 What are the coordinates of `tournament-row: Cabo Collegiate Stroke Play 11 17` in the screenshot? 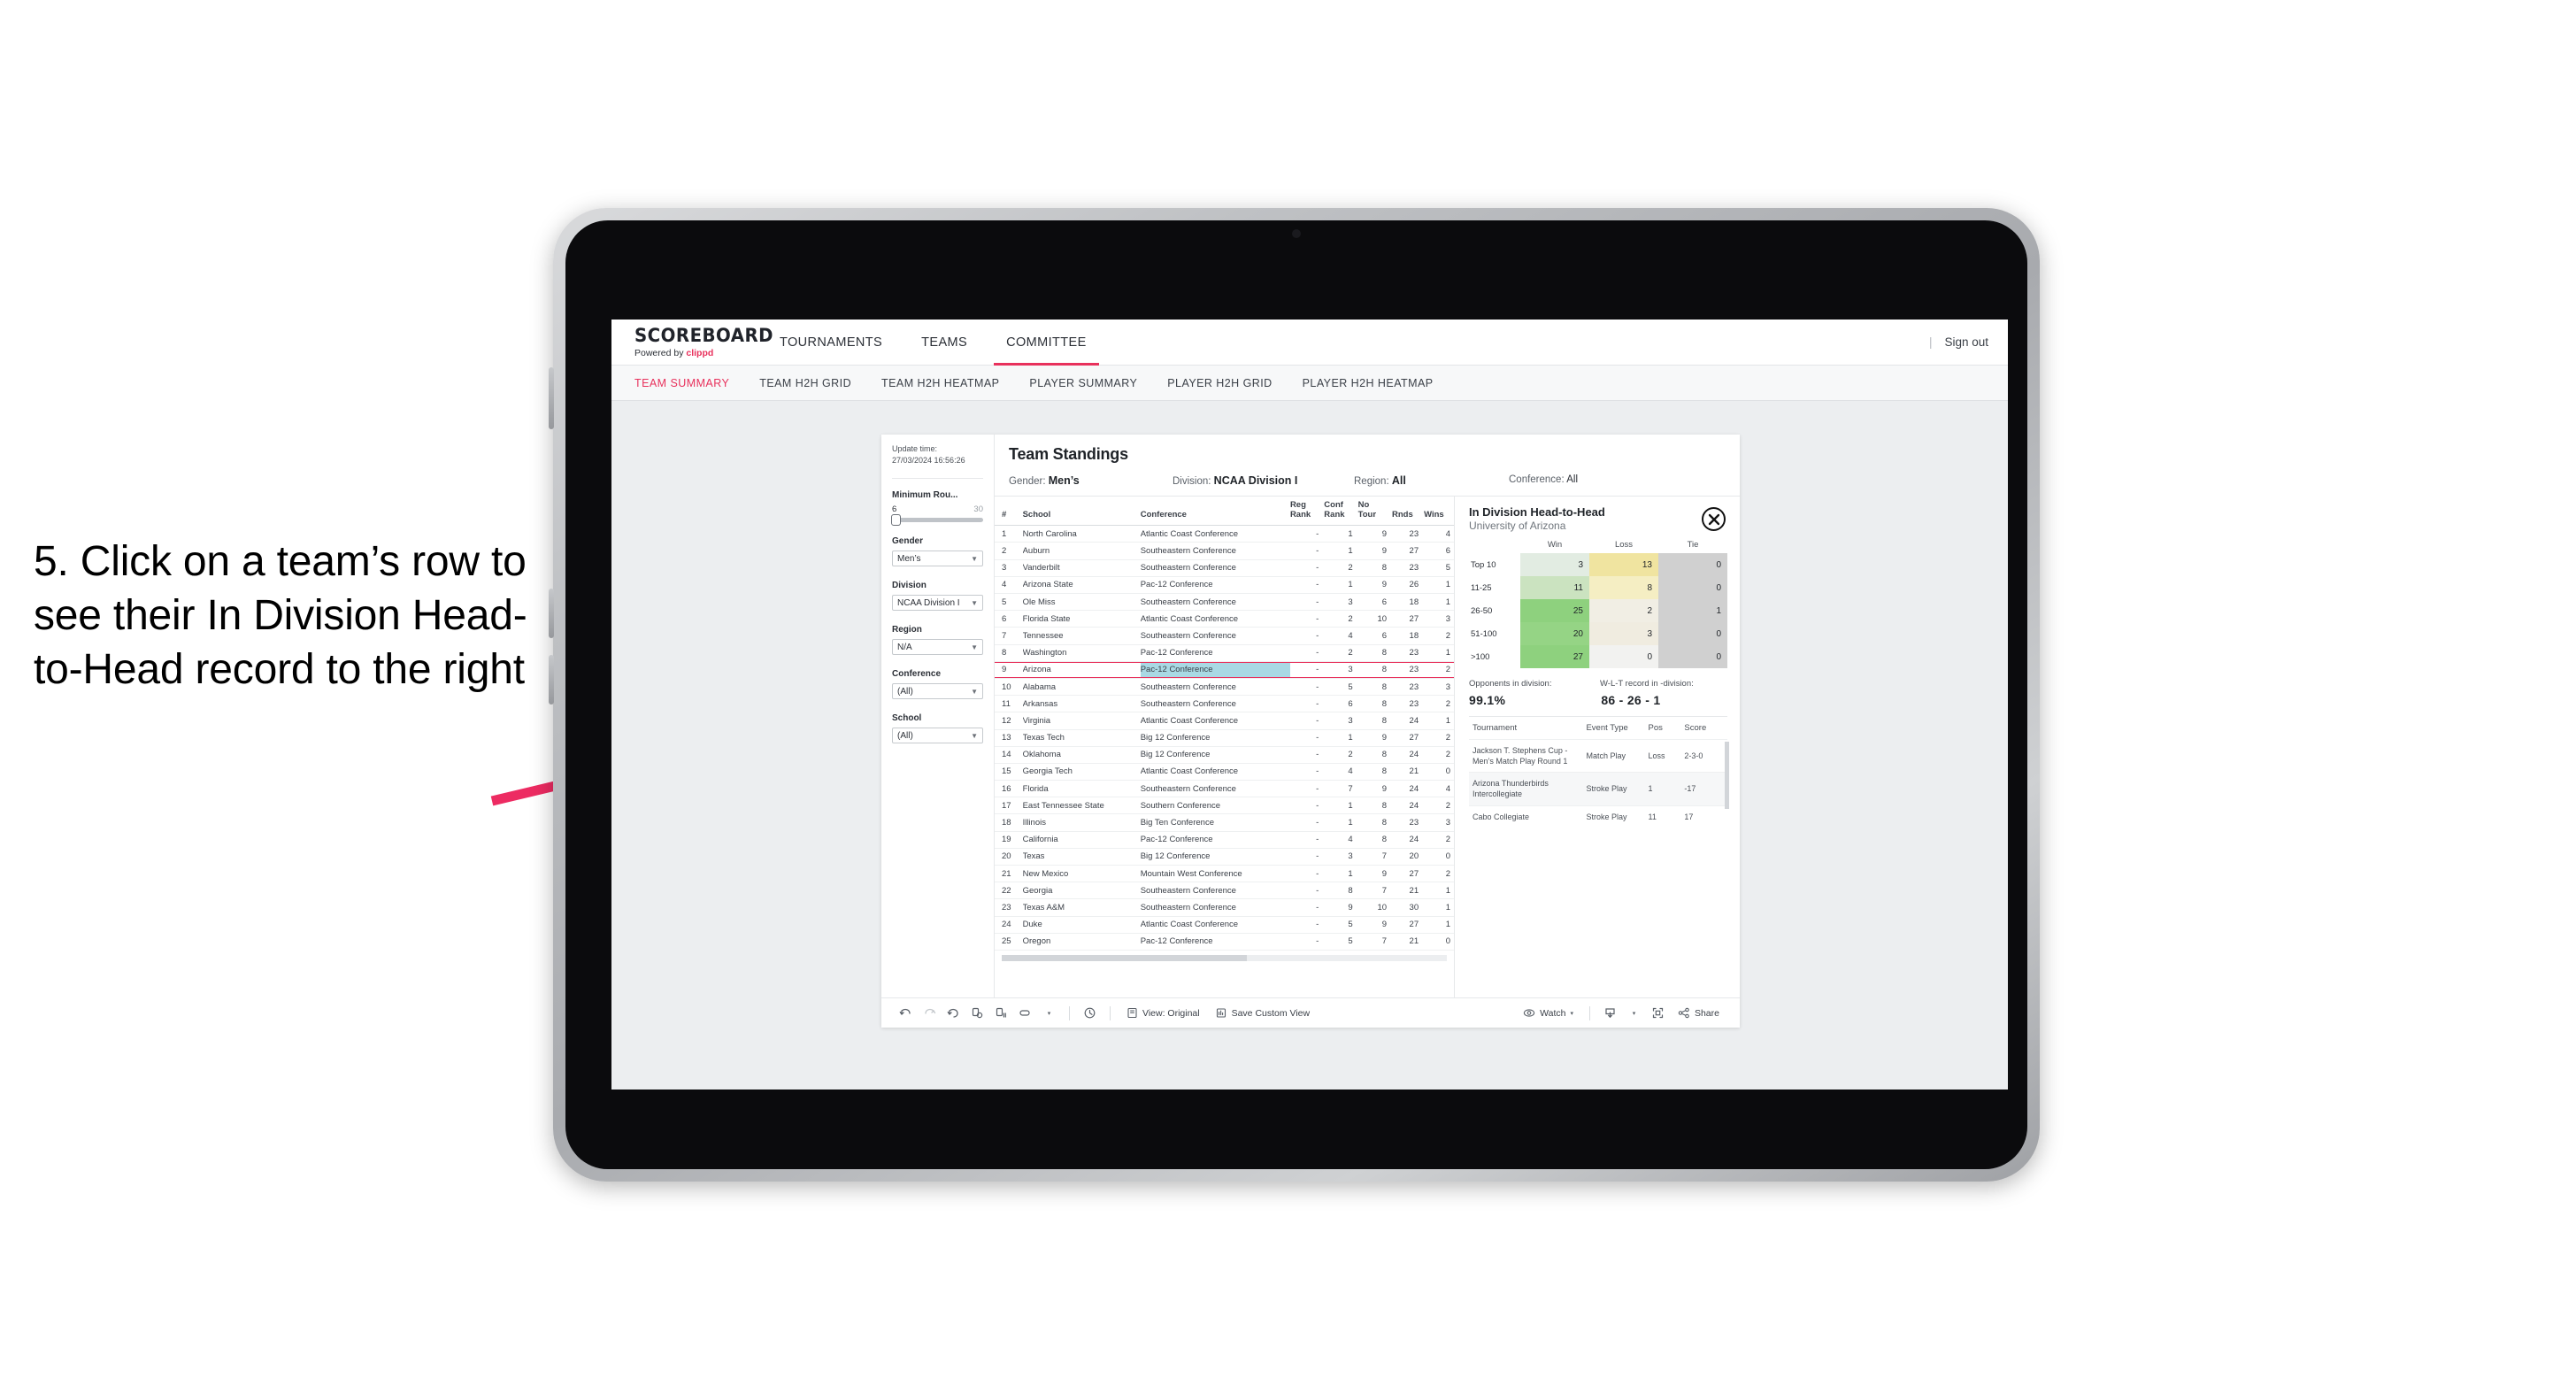 It's located at (1598, 816).